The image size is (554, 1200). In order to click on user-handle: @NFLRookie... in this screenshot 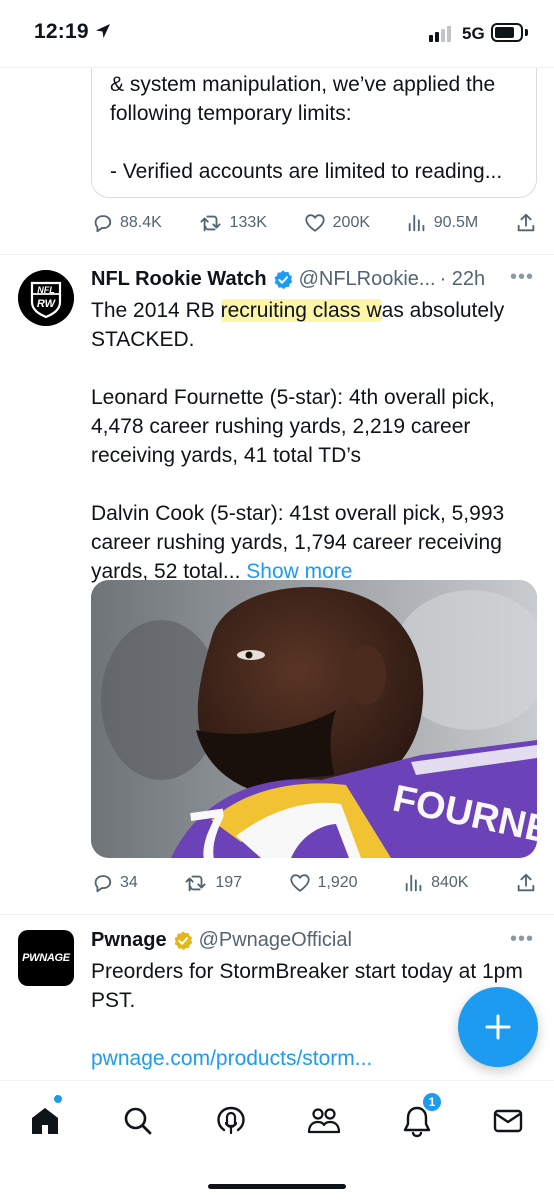, I will do `click(367, 279)`.